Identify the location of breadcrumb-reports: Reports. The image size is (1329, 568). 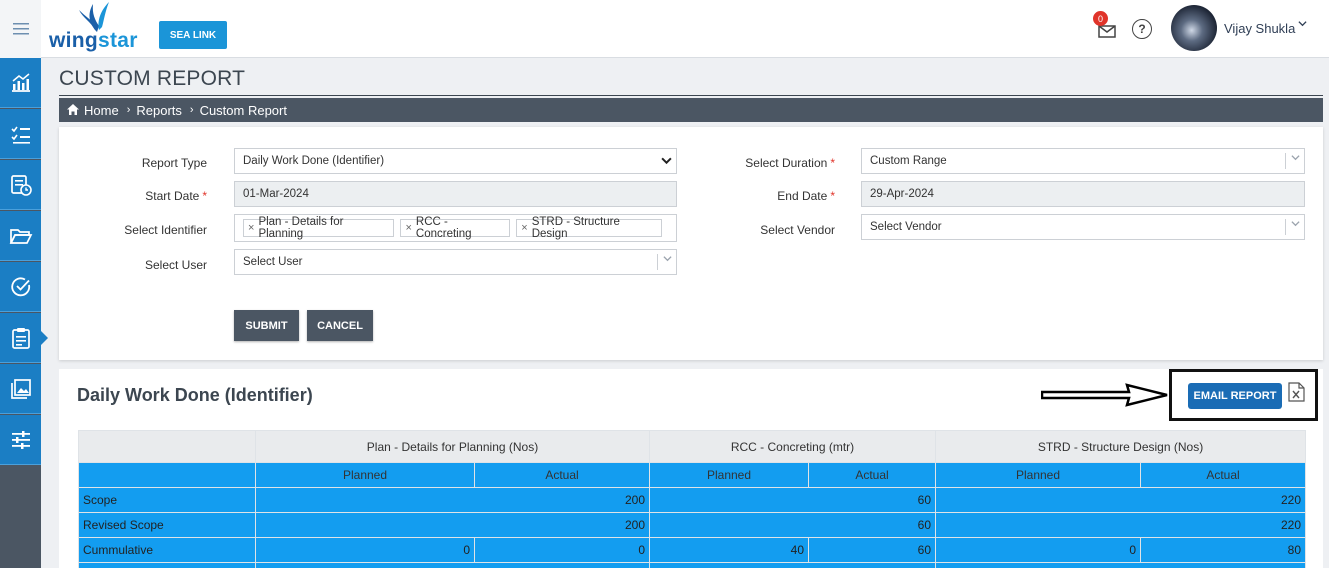
(159, 110).